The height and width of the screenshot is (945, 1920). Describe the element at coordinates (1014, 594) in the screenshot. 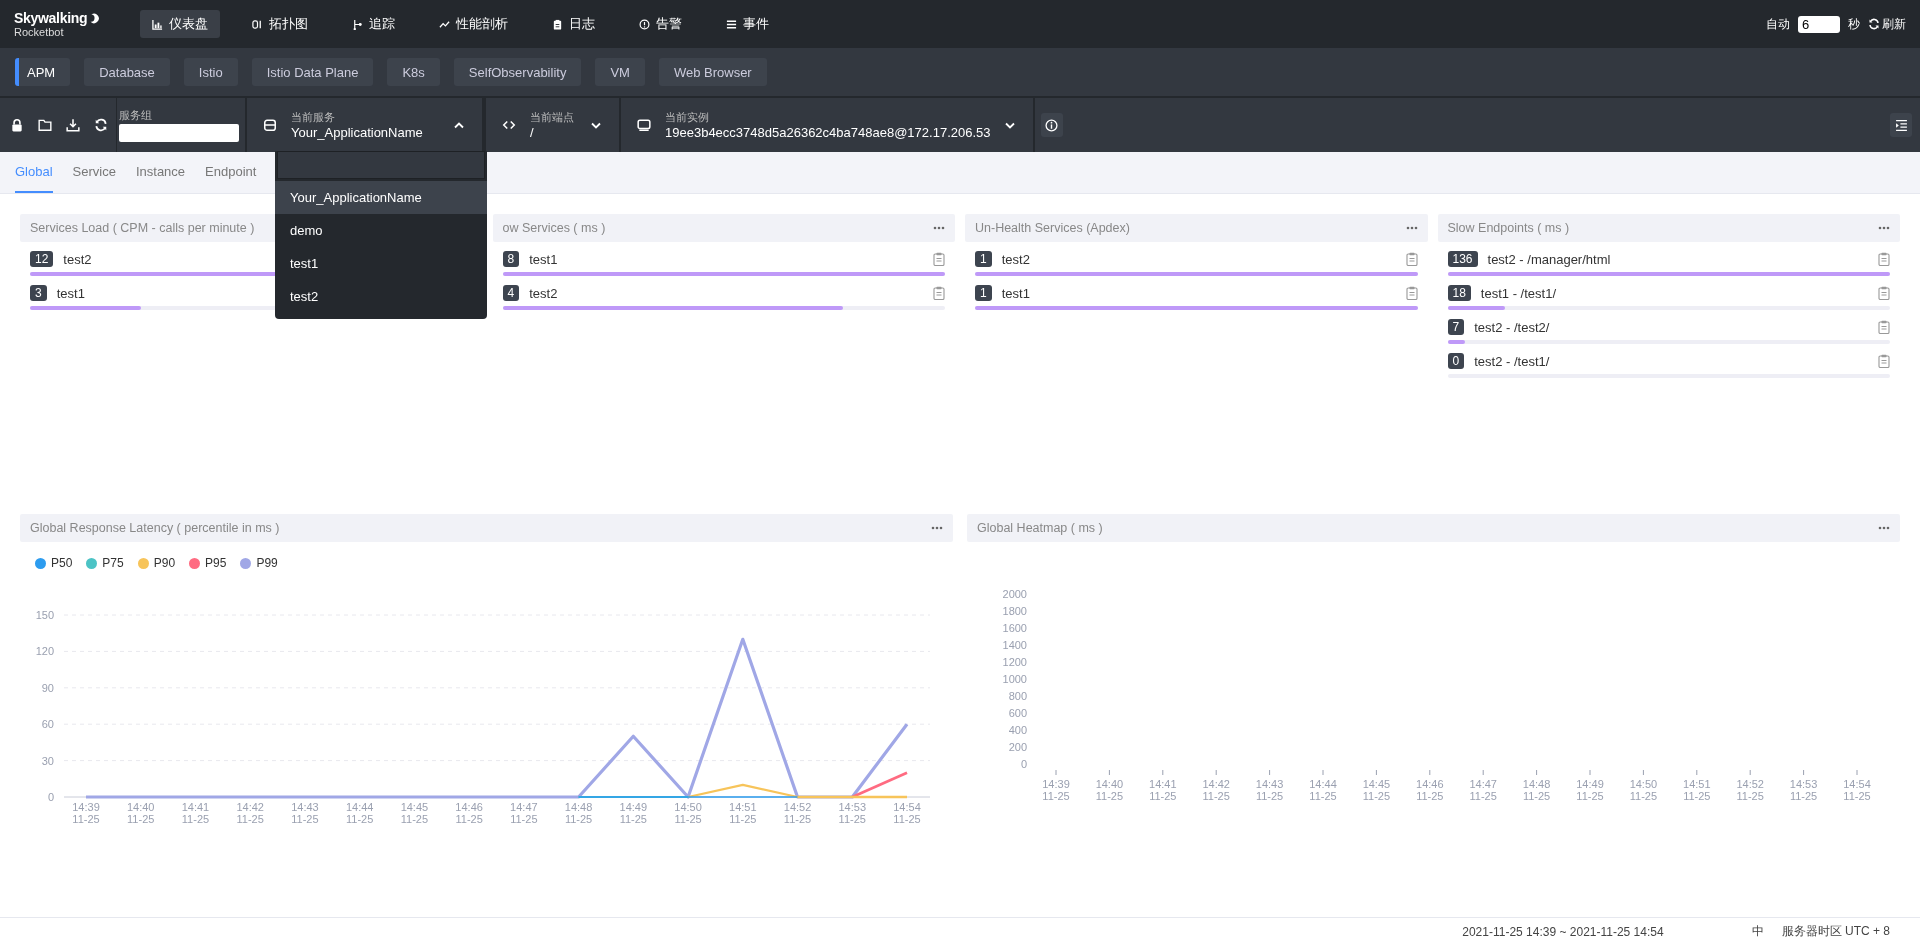

I see `y-tick-label: 2000` at that location.